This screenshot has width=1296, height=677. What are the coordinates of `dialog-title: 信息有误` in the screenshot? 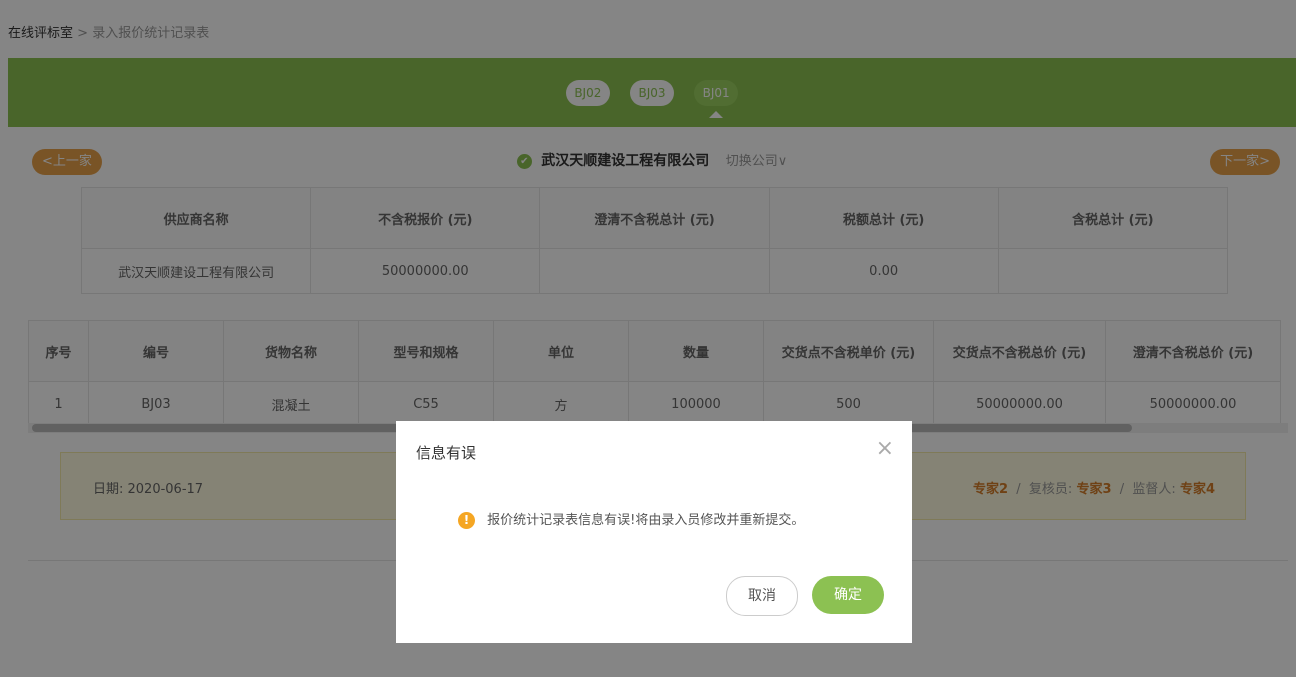 It's located at (446, 453).